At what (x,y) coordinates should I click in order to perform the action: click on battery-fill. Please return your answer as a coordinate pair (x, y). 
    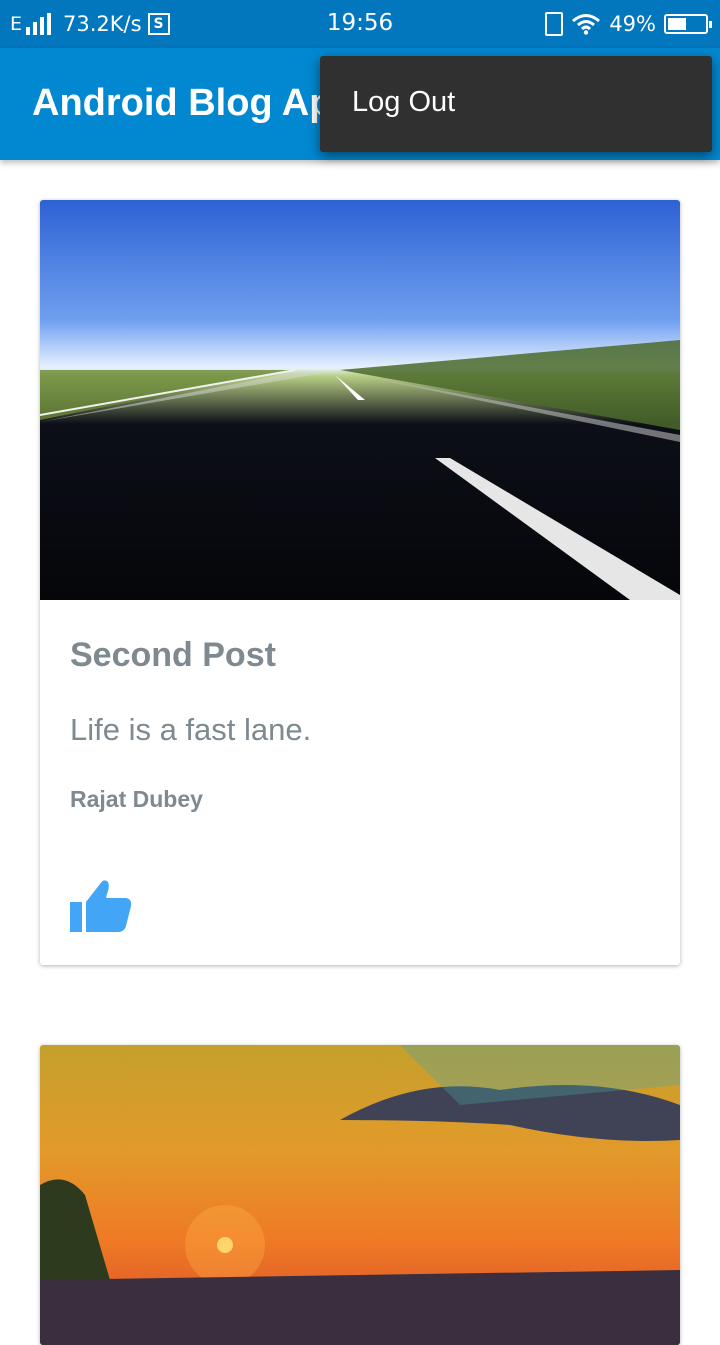
    Looking at the image, I should click on (677, 24).